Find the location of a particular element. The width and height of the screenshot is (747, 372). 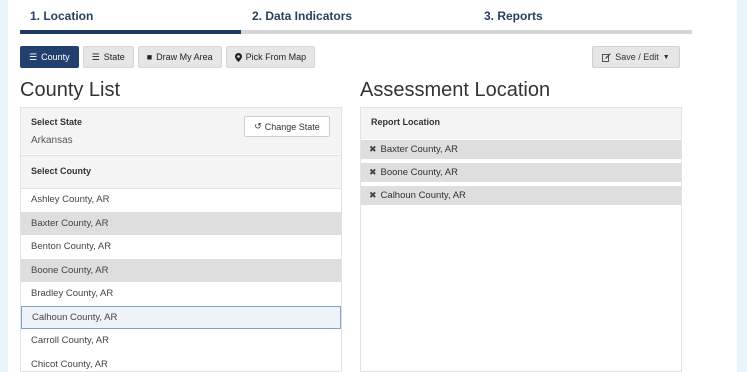

pick-from-map-label: Pick From Map is located at coordinates (276, 57).